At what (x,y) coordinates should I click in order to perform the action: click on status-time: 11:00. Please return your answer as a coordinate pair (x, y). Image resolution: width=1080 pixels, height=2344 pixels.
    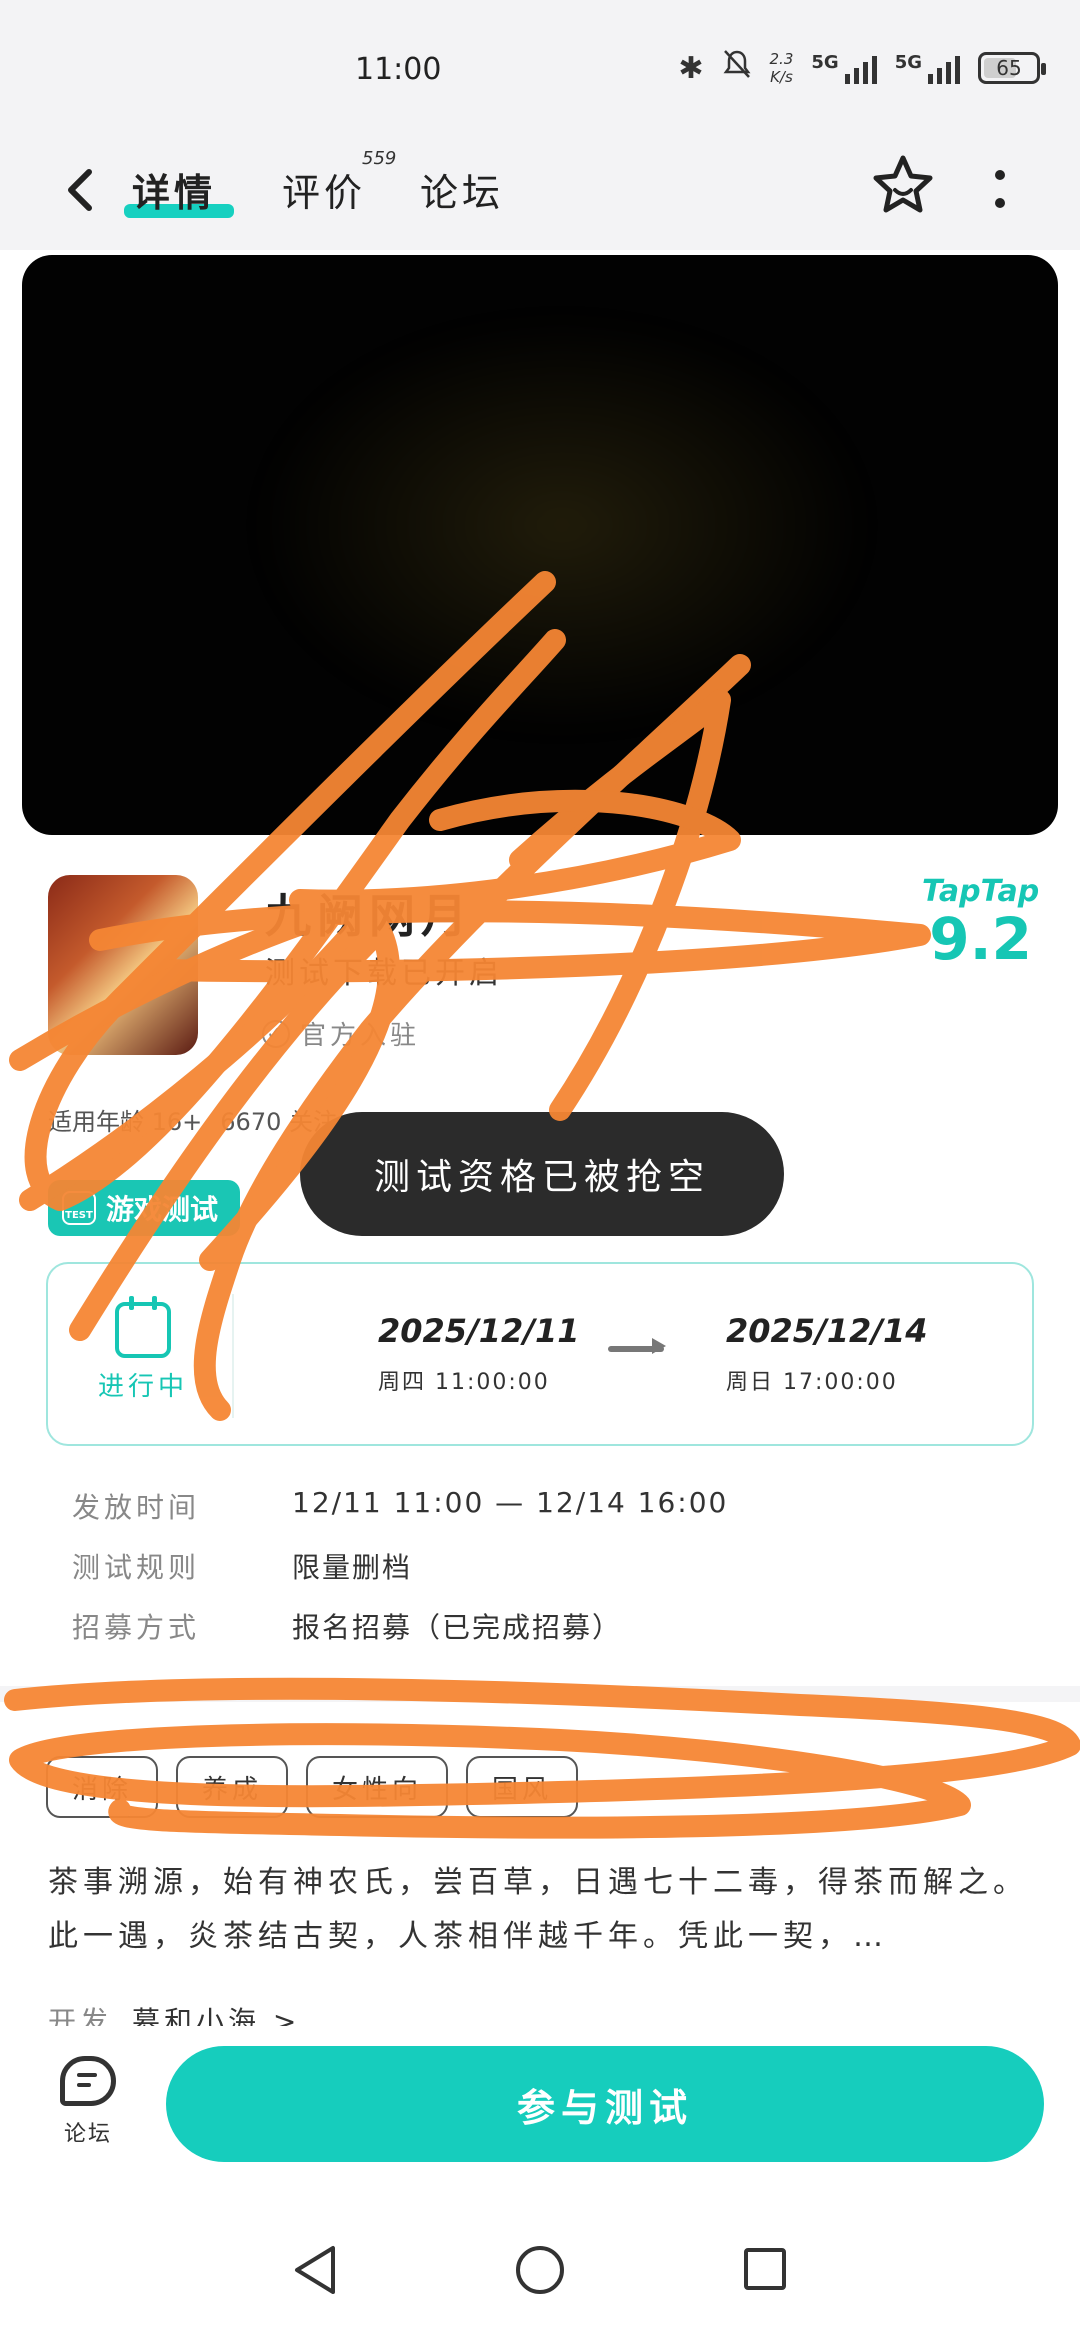
    Looking at the image, I should click on (398, 69).